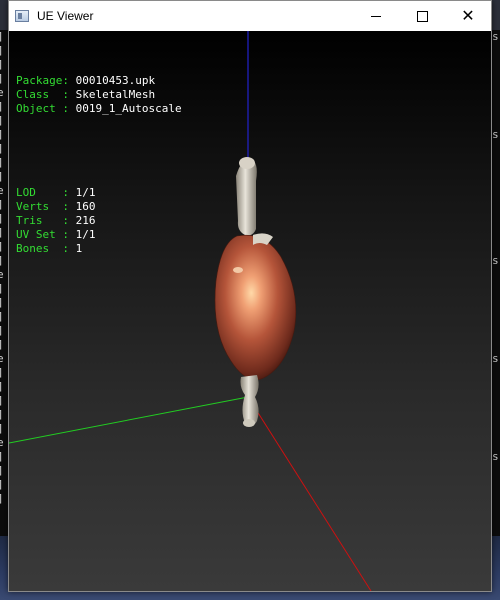 Image resolution: width=500 pixels, height=600 pixels. I want to click on y-axis-line, so click(129, 420).